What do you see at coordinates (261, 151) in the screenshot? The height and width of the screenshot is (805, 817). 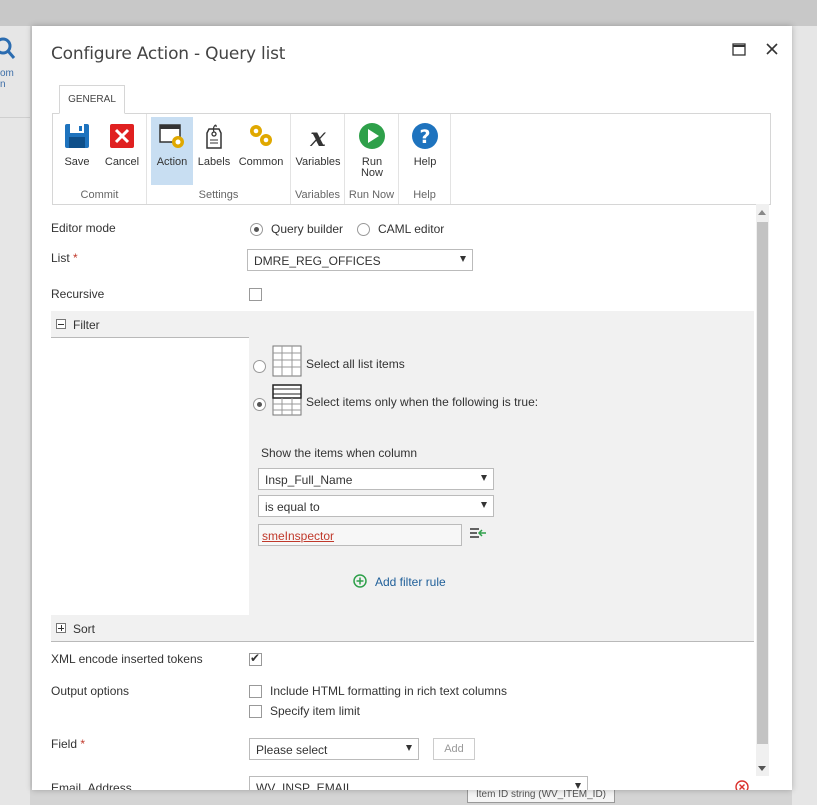 I see `common-button: Common` at bounding box center [261, 151].